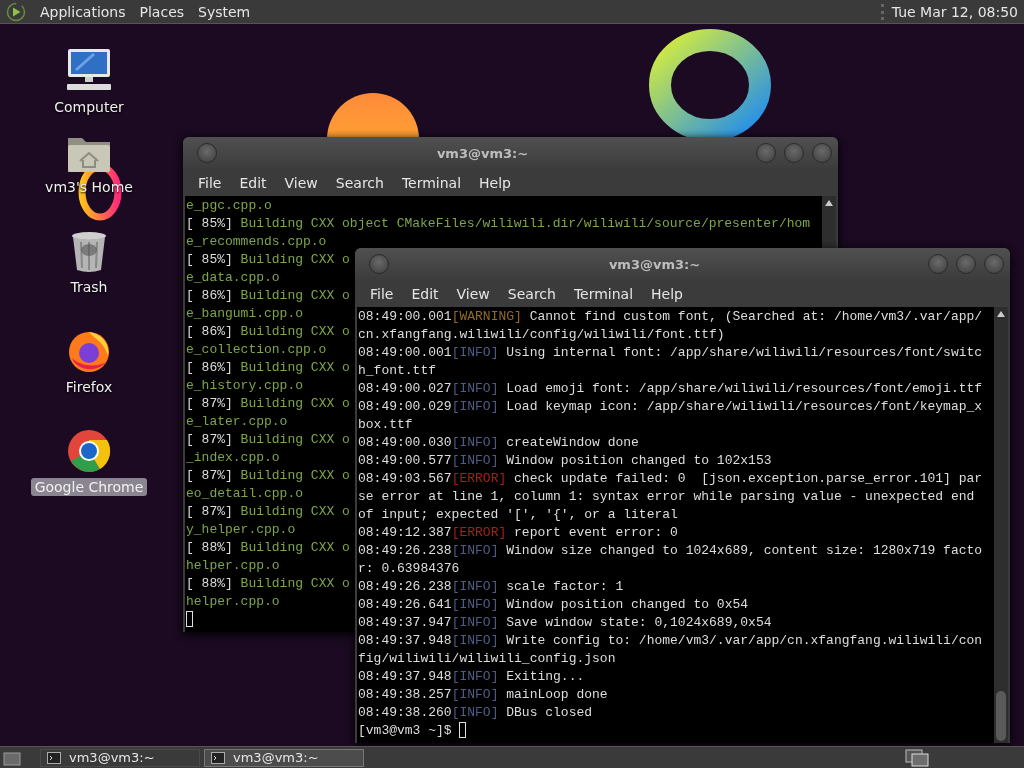  What do you see at coordinates (16, 11) in the screenshot?
I see `play-icon` at bounding box center [16, 11].